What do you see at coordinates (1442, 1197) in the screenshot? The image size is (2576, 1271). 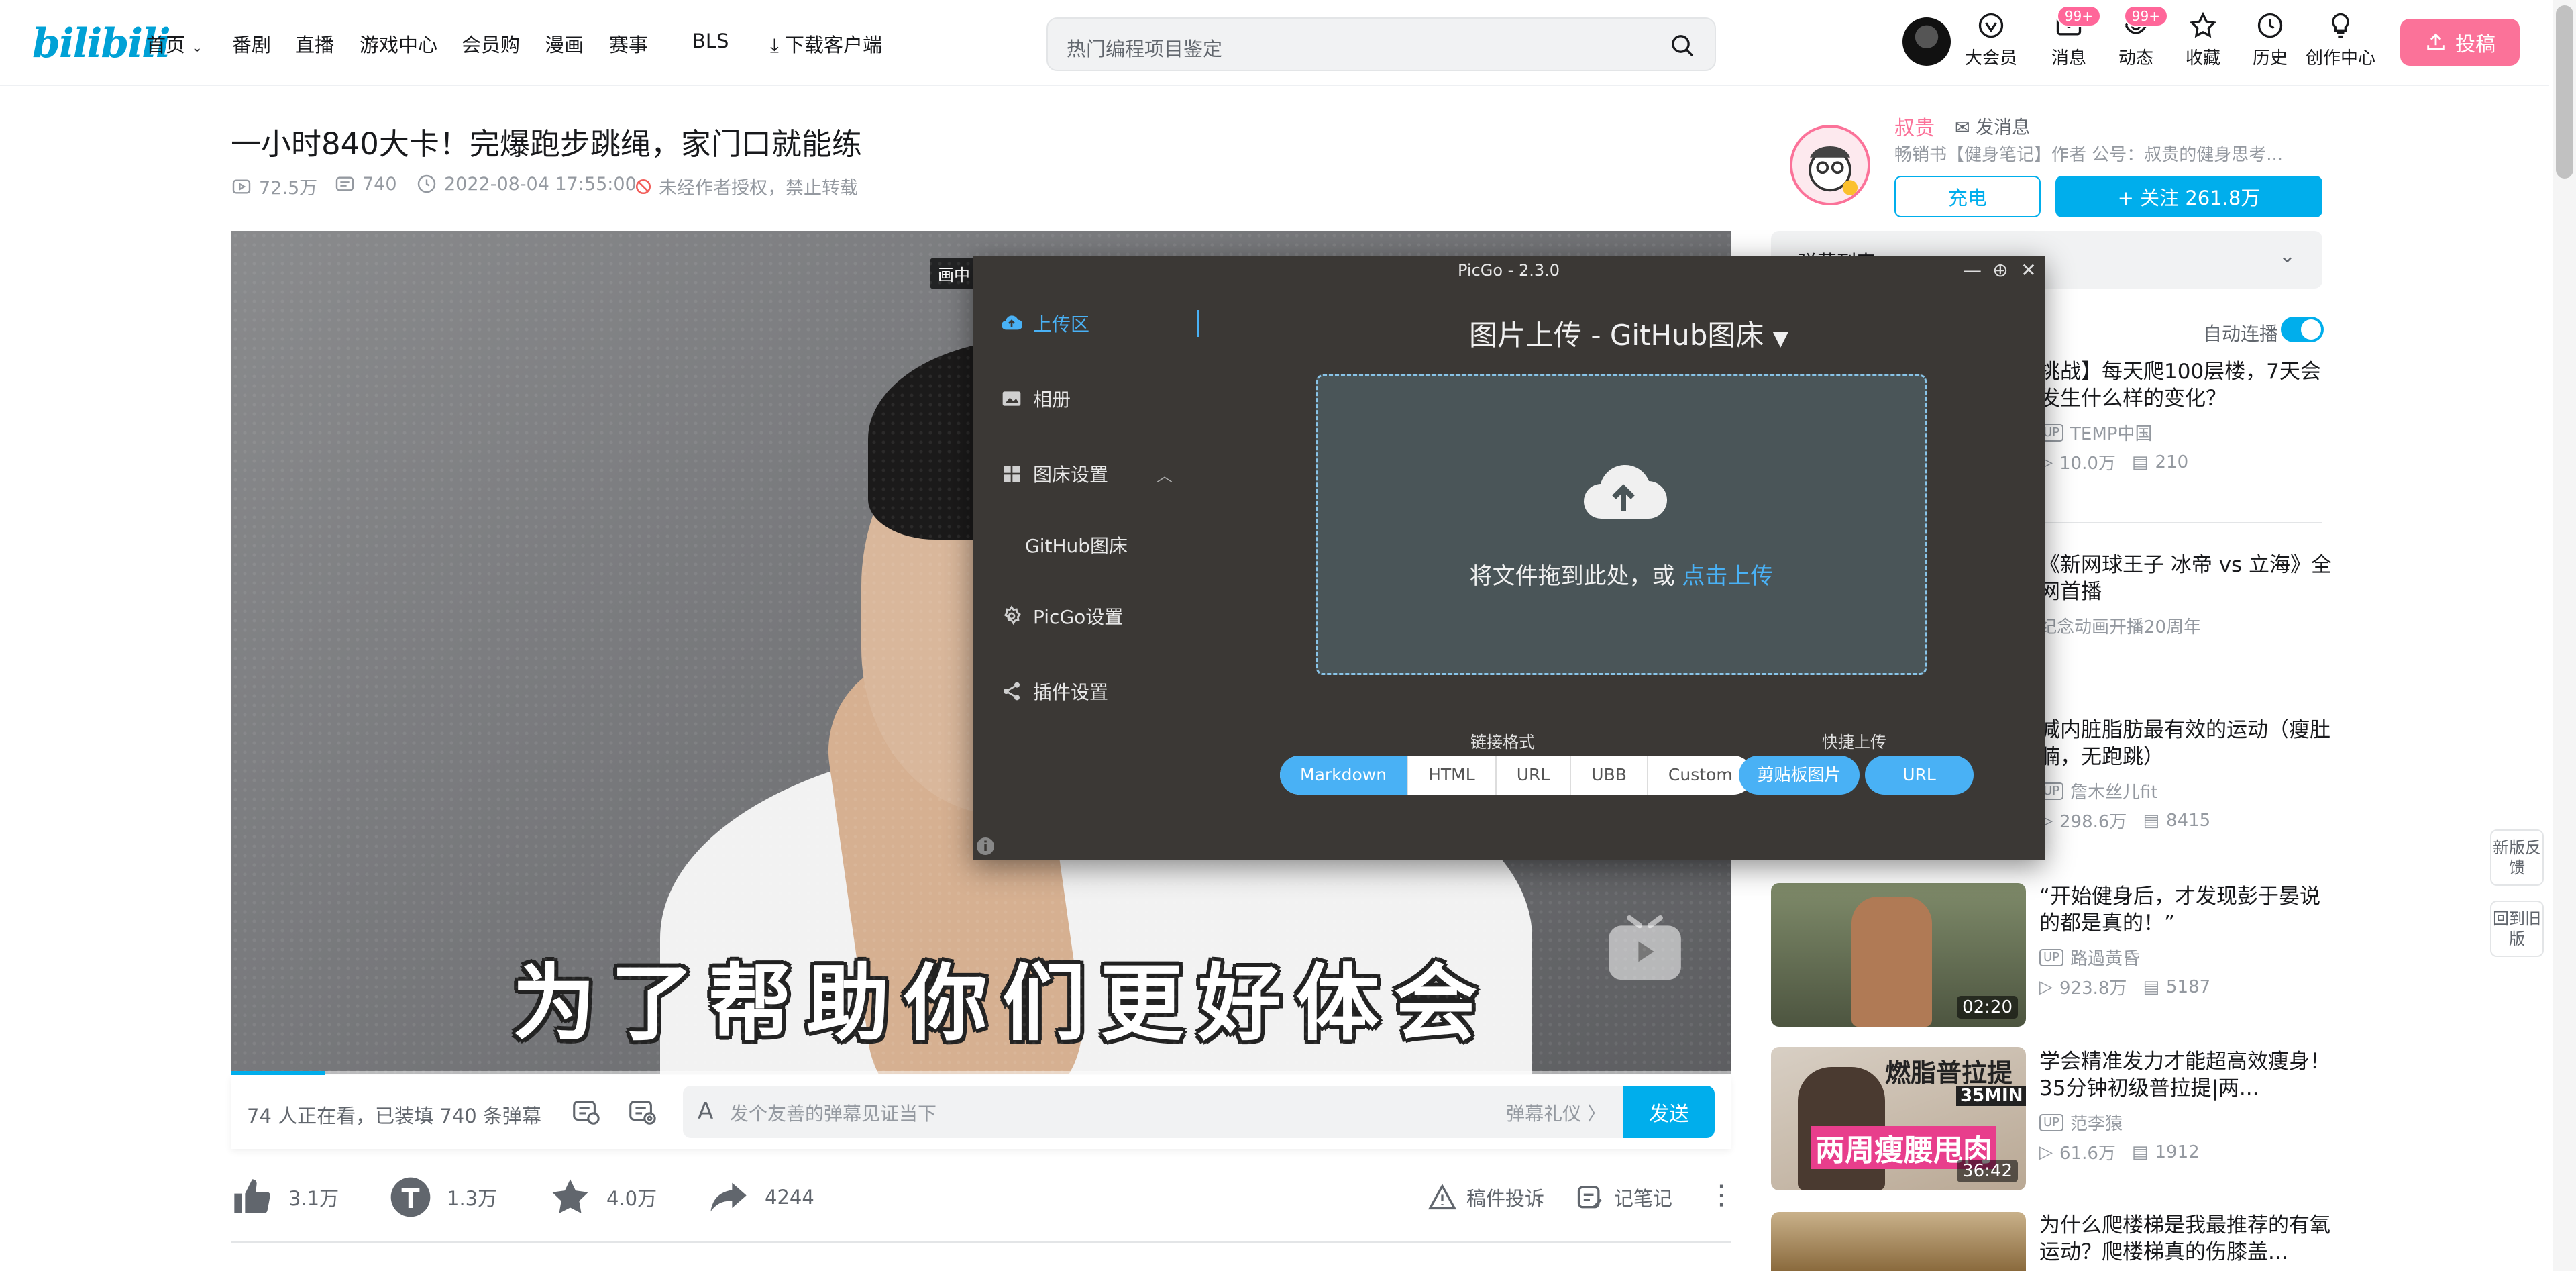 I see `warning-icon` at bounding box center [1442, 1197].